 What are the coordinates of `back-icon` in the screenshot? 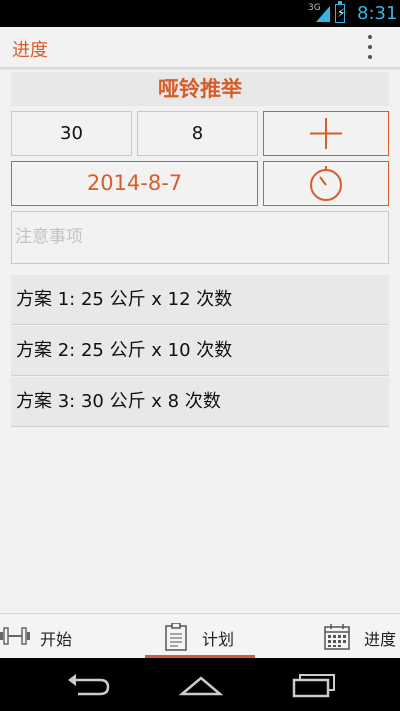 It's located at (89, 685).